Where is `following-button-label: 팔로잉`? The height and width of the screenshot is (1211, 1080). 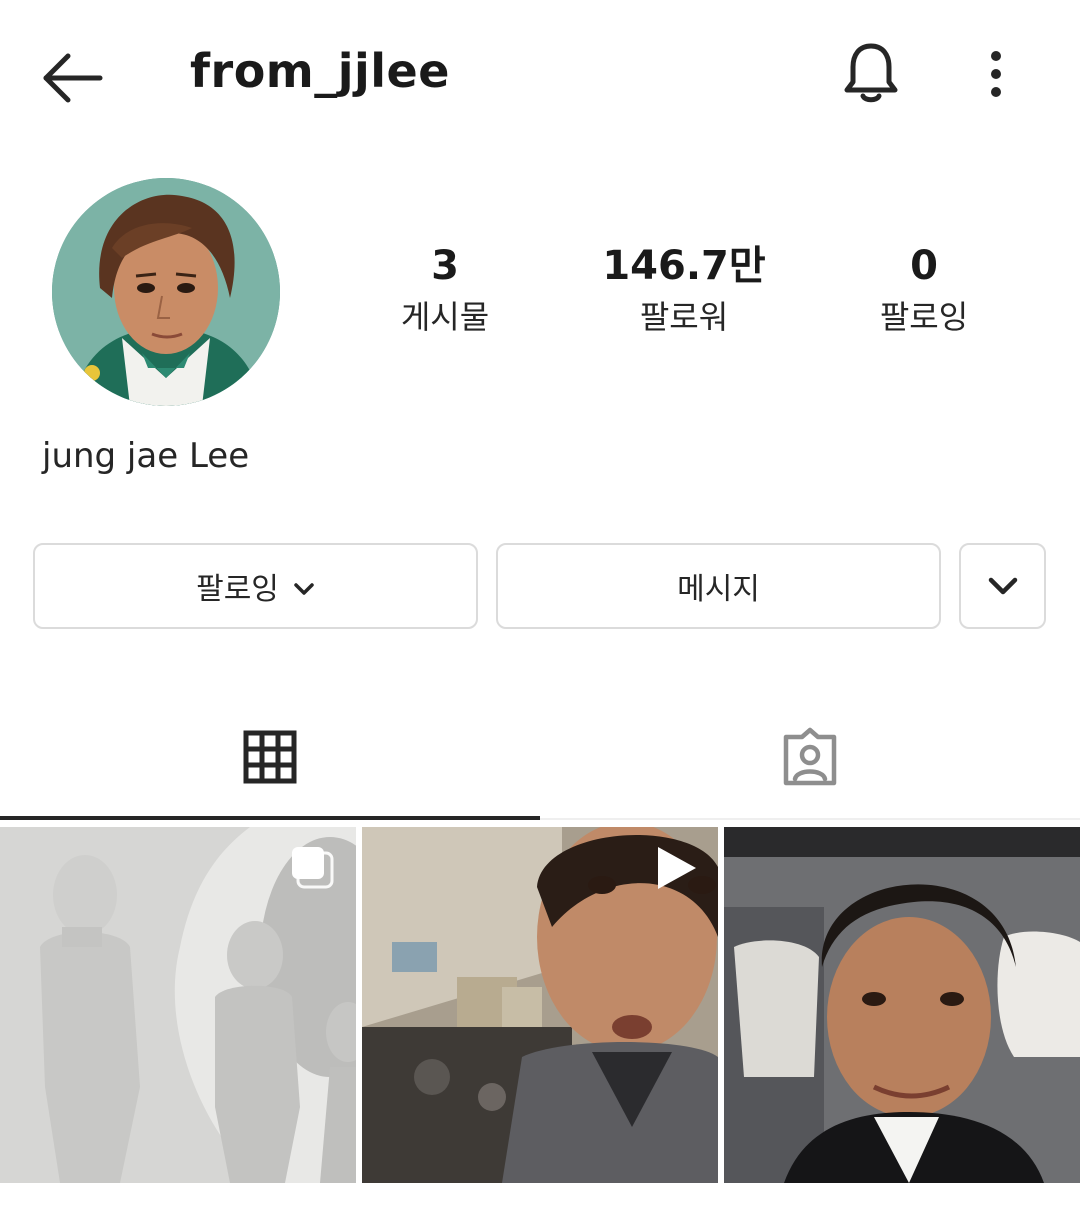
following-button-label: 팔로잉 is located at coordinates (237, 589).